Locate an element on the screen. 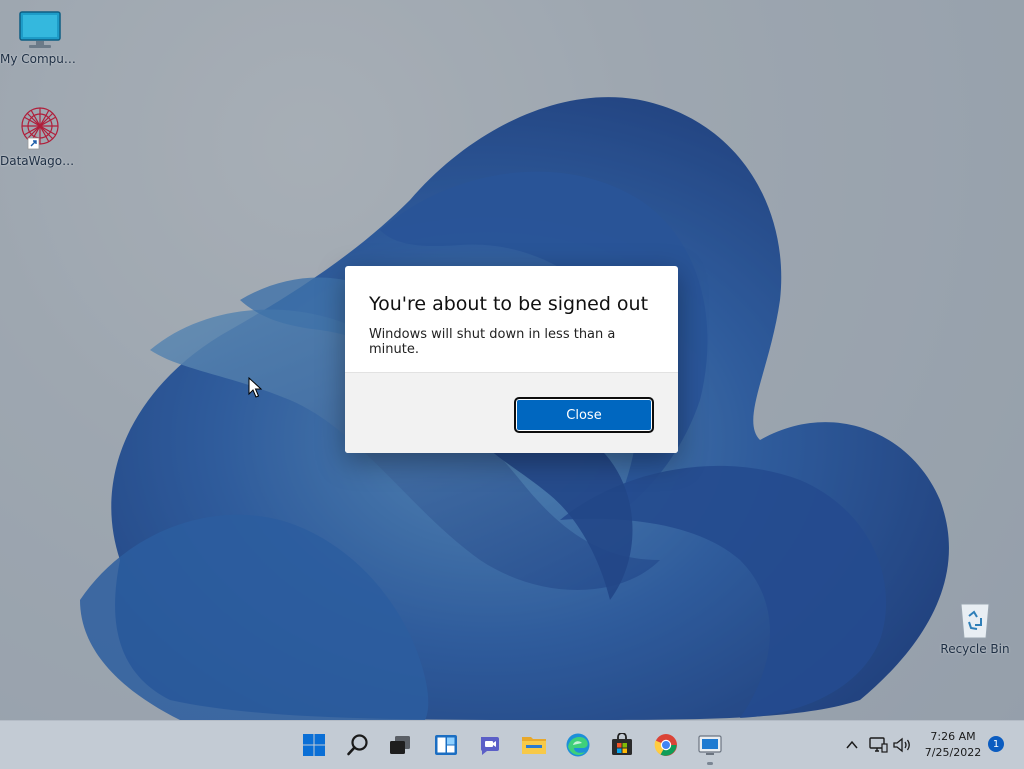 This screenshot has height=769, width=1024. taskbar-start-button is located at coordinates (314, 745).